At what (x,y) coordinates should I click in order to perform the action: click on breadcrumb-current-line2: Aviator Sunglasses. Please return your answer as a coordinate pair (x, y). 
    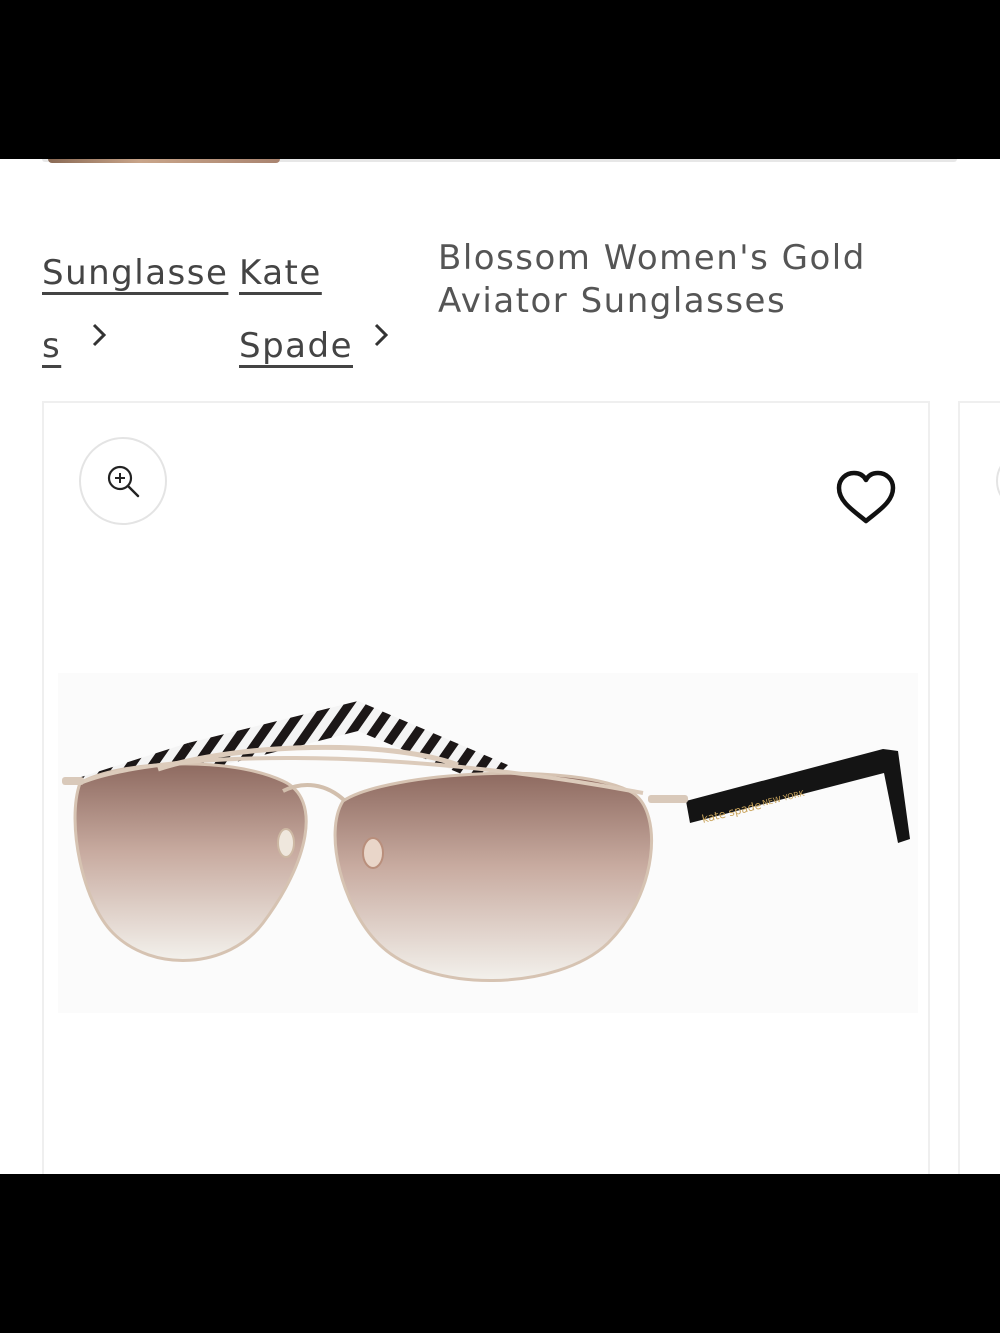
    Looking at the image, I should click on (612, 301).